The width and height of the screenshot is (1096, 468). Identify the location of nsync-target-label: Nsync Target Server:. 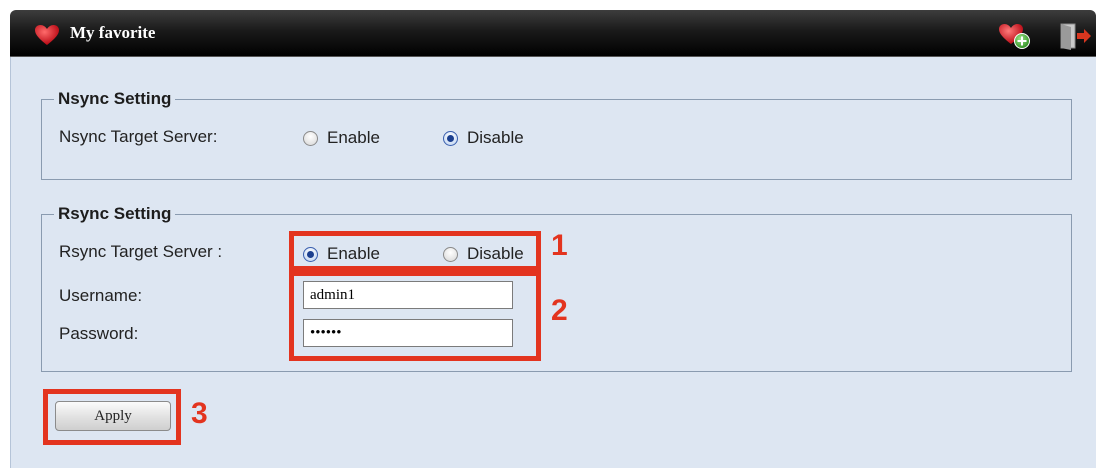
(138, 136).